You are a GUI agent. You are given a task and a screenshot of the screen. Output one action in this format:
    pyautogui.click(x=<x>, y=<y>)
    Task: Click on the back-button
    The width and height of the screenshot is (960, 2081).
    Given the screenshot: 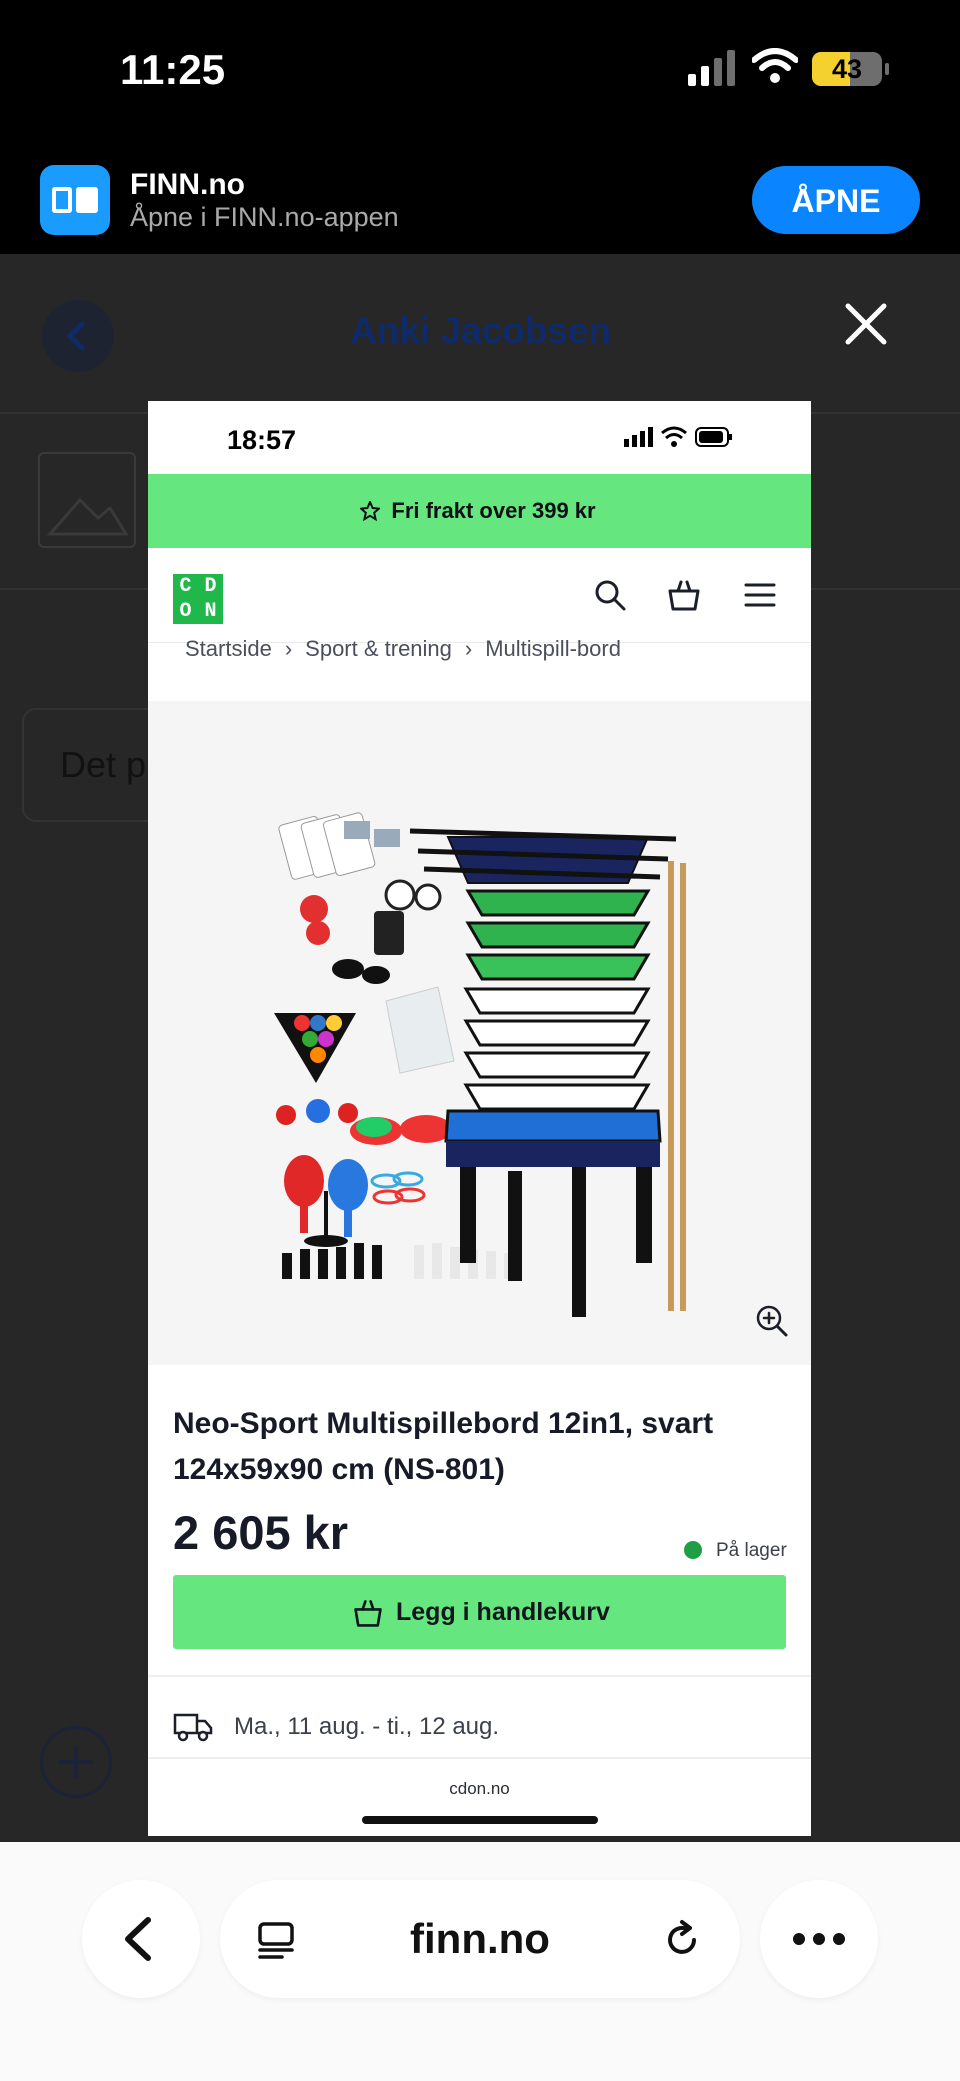 What is the action you would take?
    pyautogui.click(x=78, y=336)
    